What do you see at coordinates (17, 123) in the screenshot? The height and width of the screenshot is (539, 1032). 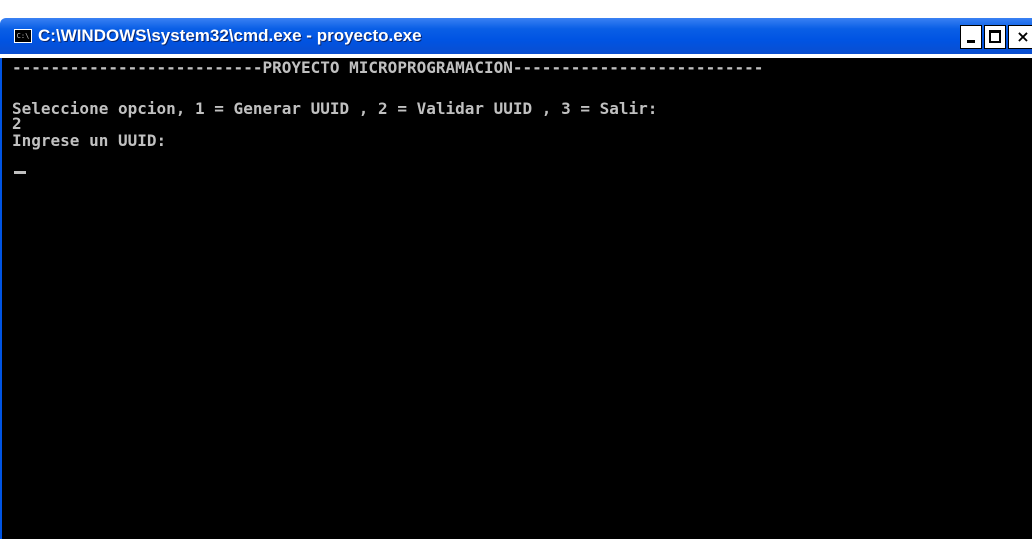 I see `console-input-echo: 2` at bounding box center [17, 123].